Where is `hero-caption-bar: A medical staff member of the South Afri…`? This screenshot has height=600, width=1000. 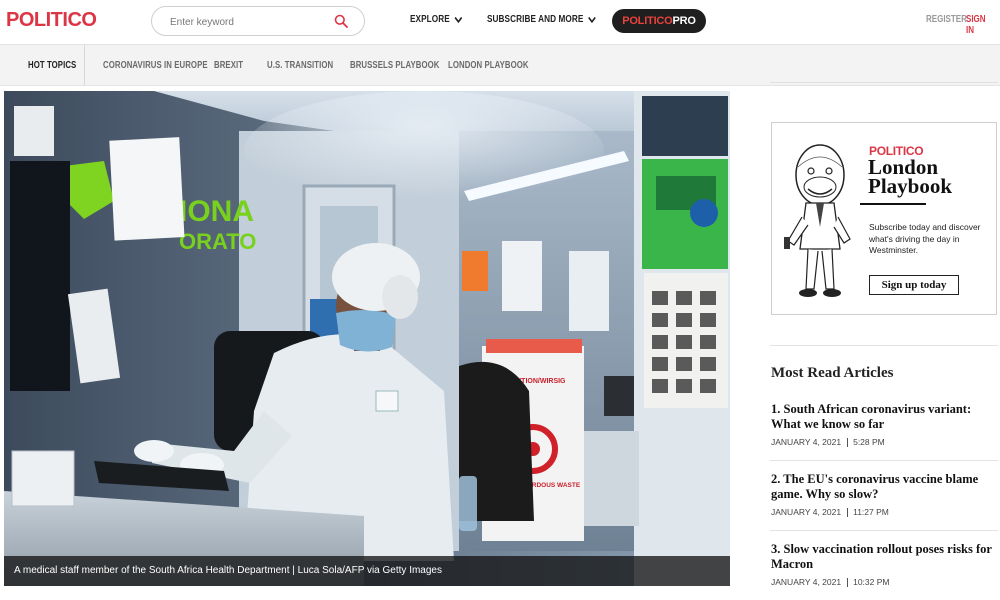
hero-caption-bar: A medical staff member of the South Afri… is located at coordinates (367, 571).